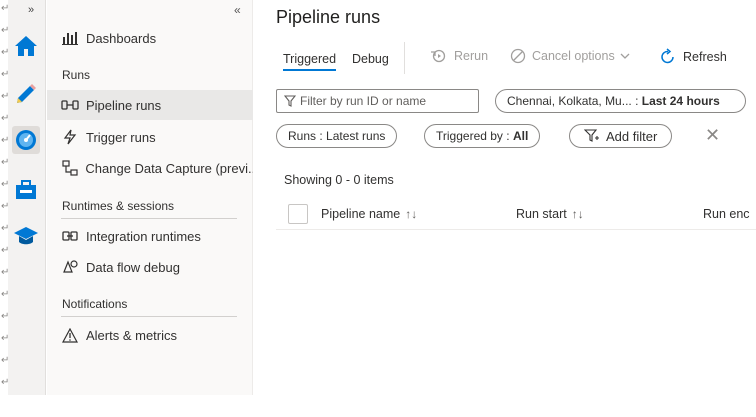 The width and height of the screenshot is (756, 417). I want to click on runs-filter-pill: Runs : Latest runs, so click(337, 136).